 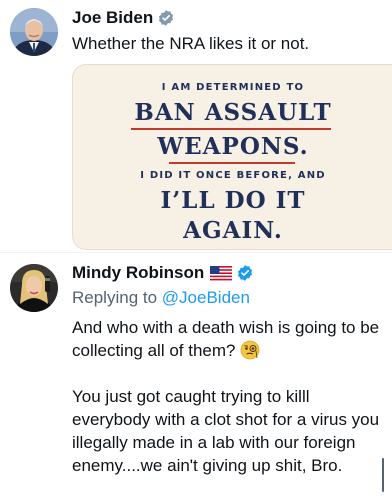 I want to click on blue-verified-badge-icon, so click(x=245, y=273).